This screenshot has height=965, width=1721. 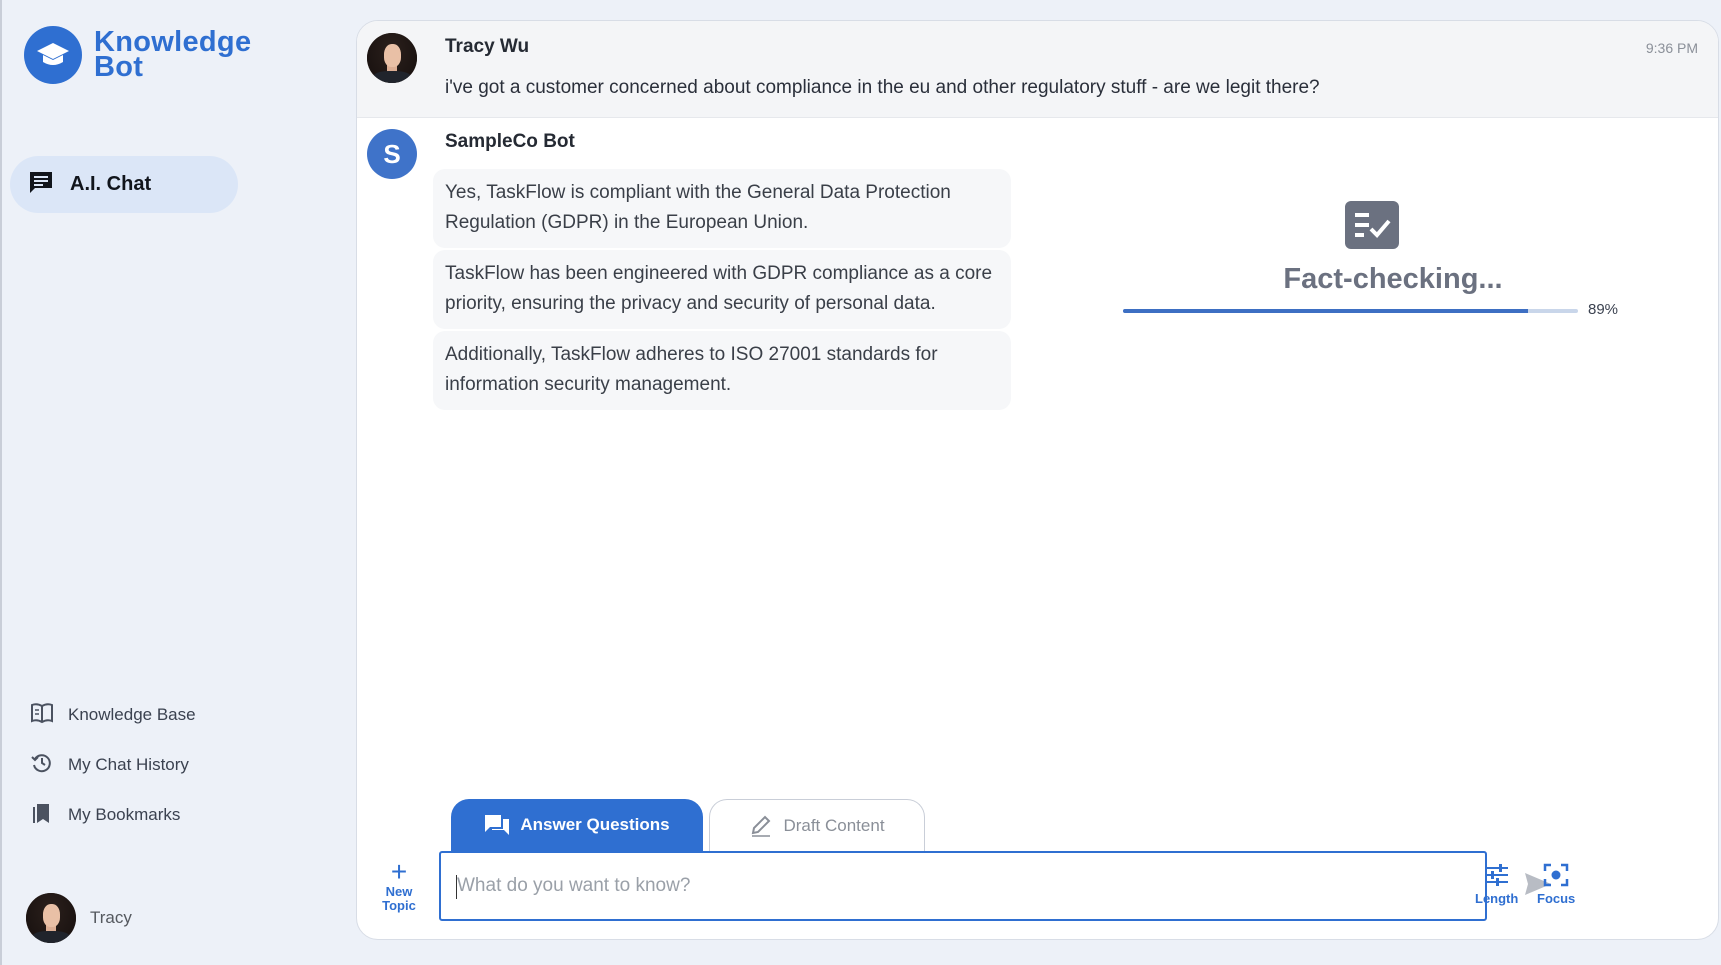 I want to click on logo-line-2: Bot, so click(x=119, y=67).